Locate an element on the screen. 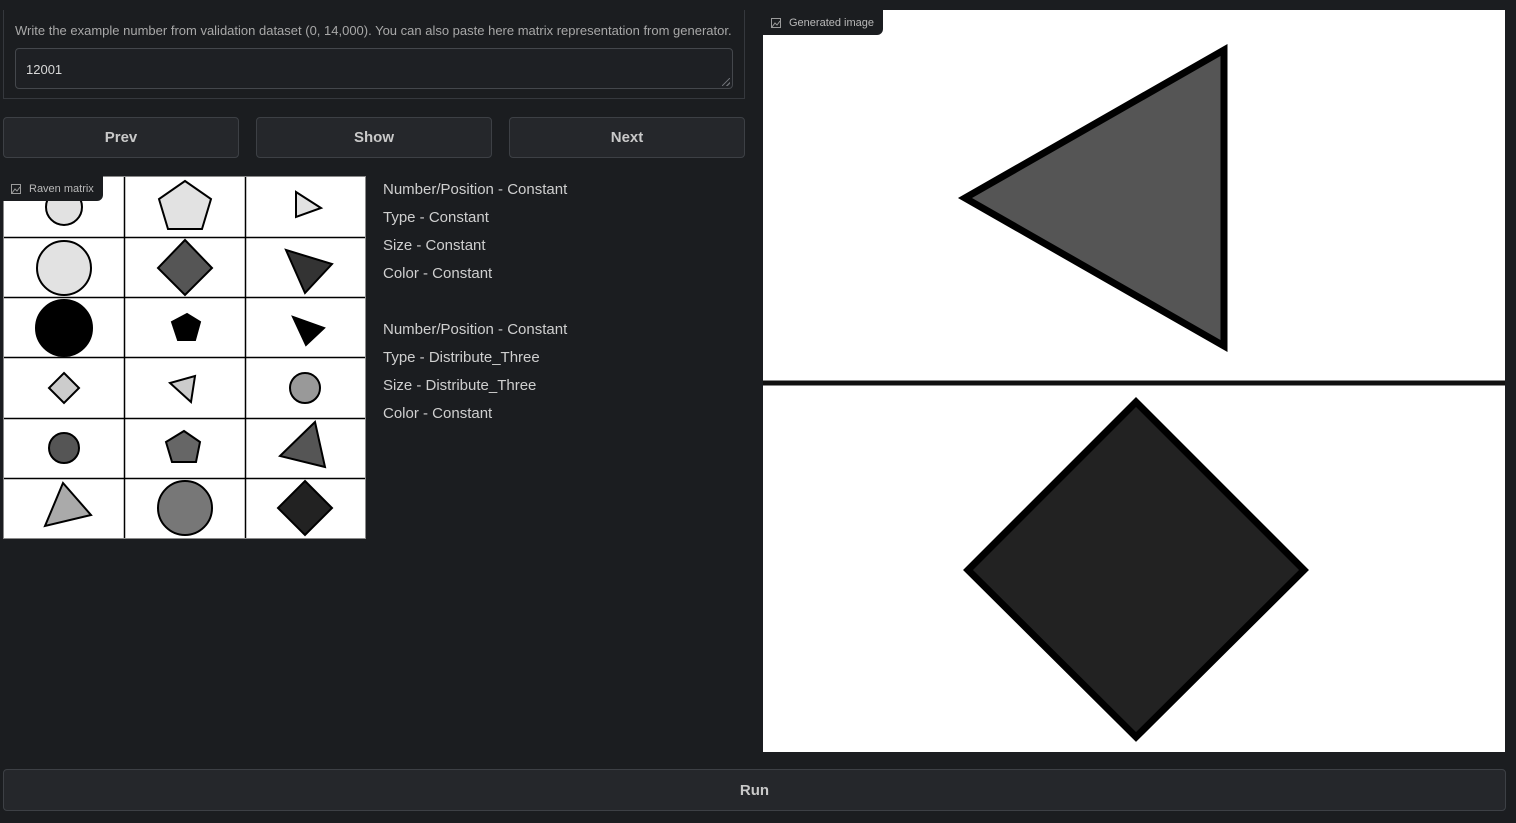 This screenshot has height=823, width=1516. raven-matrix-image is located at coordinates (184, 357).